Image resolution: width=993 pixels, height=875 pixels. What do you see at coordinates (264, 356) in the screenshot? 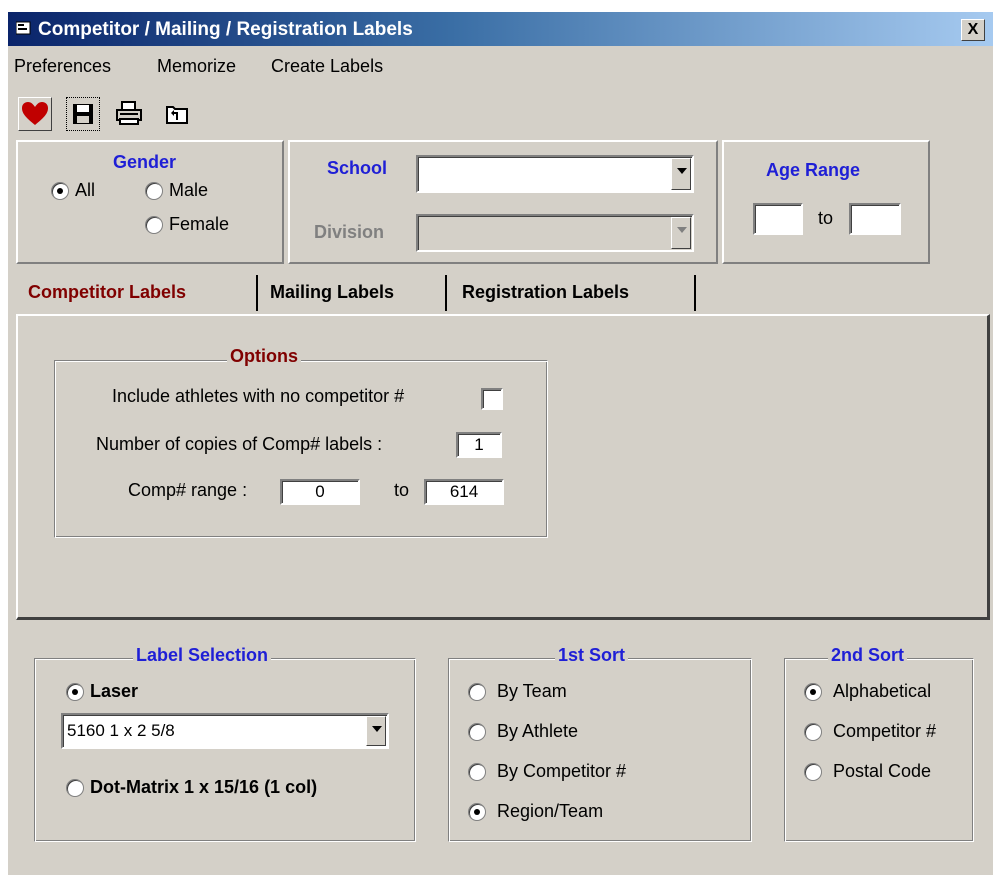
I see `options-title: Options` at bounding box center [264, 356].